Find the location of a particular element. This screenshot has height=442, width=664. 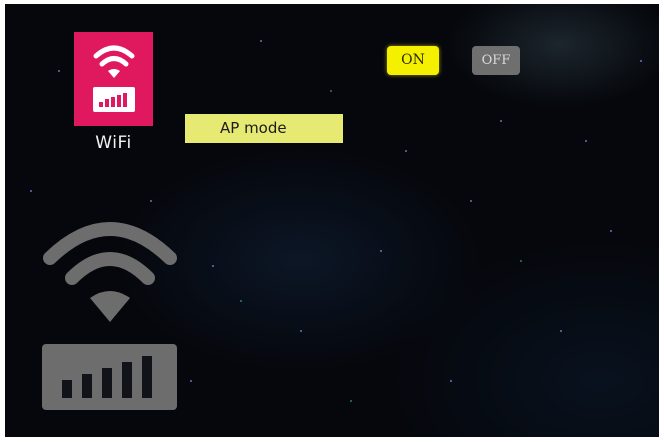

on-button: ON is located at coordinates (413, 60).